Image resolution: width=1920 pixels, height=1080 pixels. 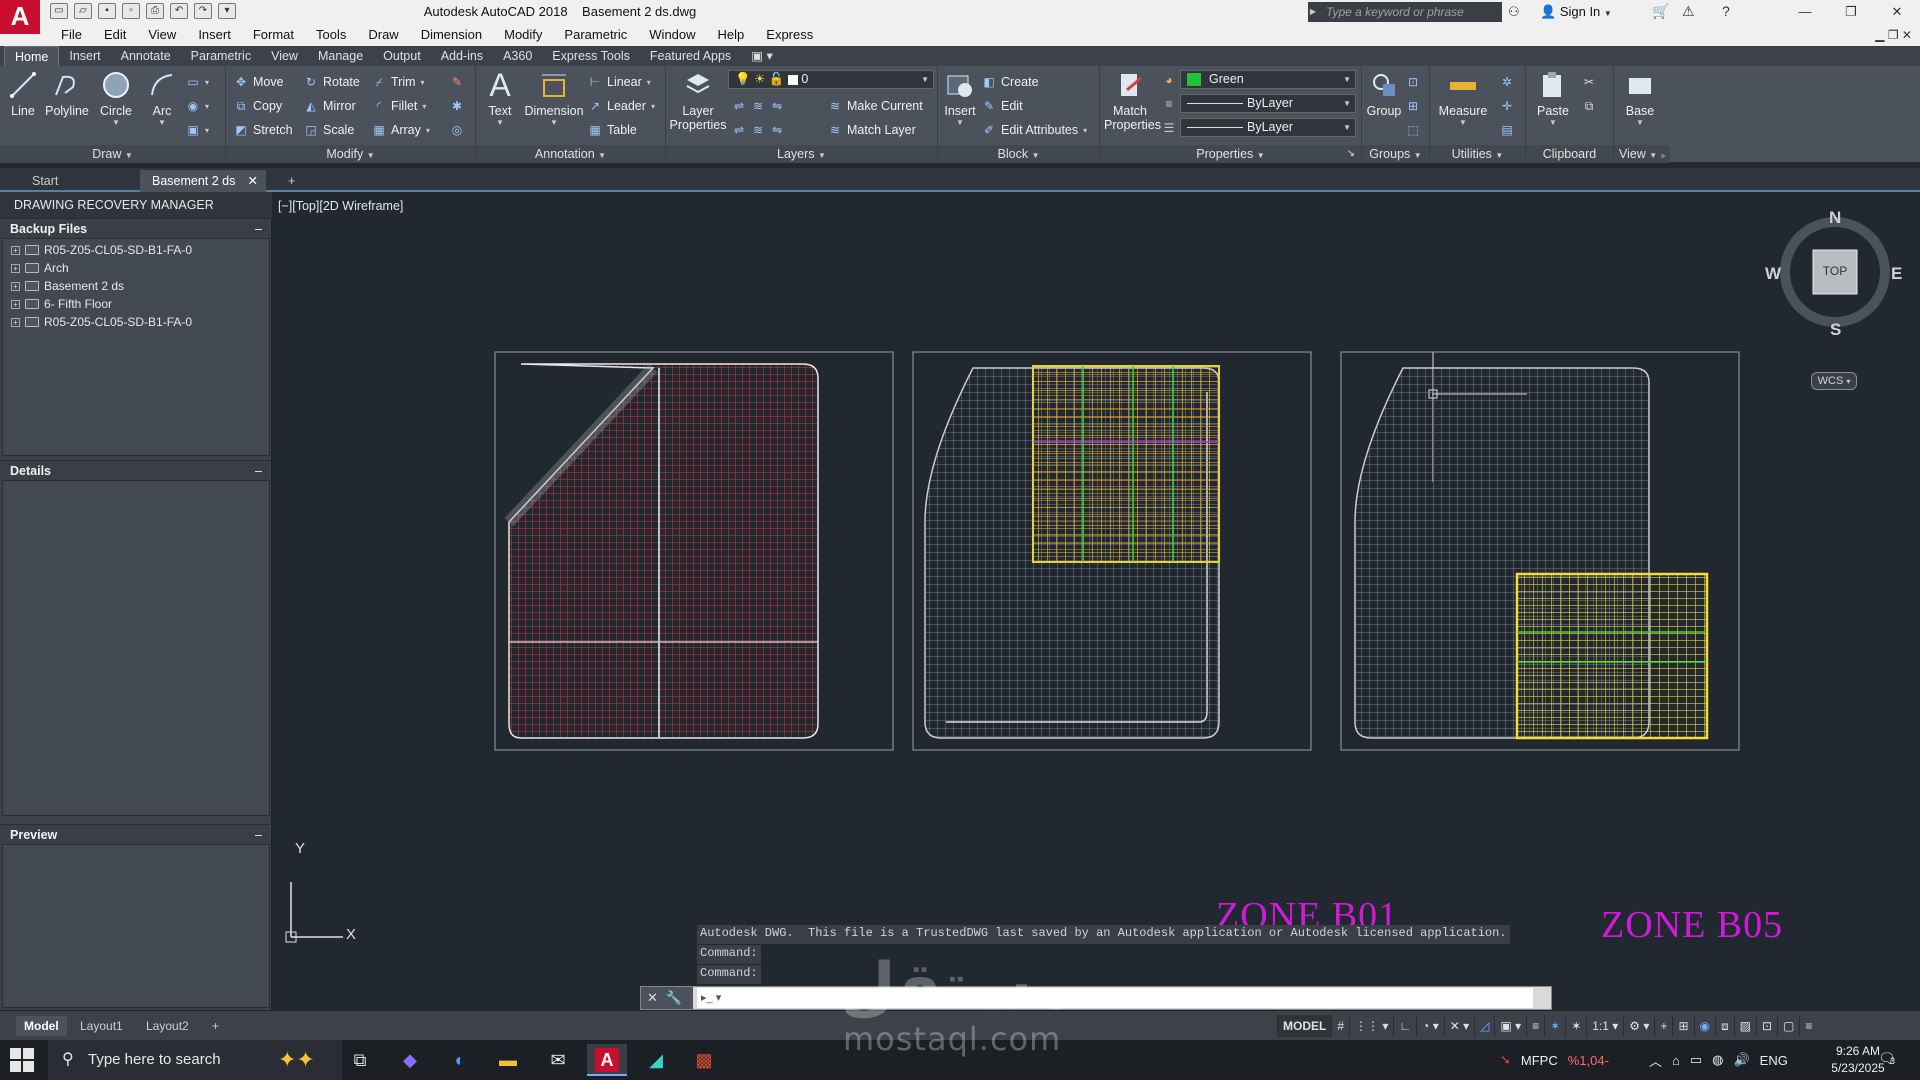 I want to click on move-button: ✥ Move, so click(x=259, y=82).